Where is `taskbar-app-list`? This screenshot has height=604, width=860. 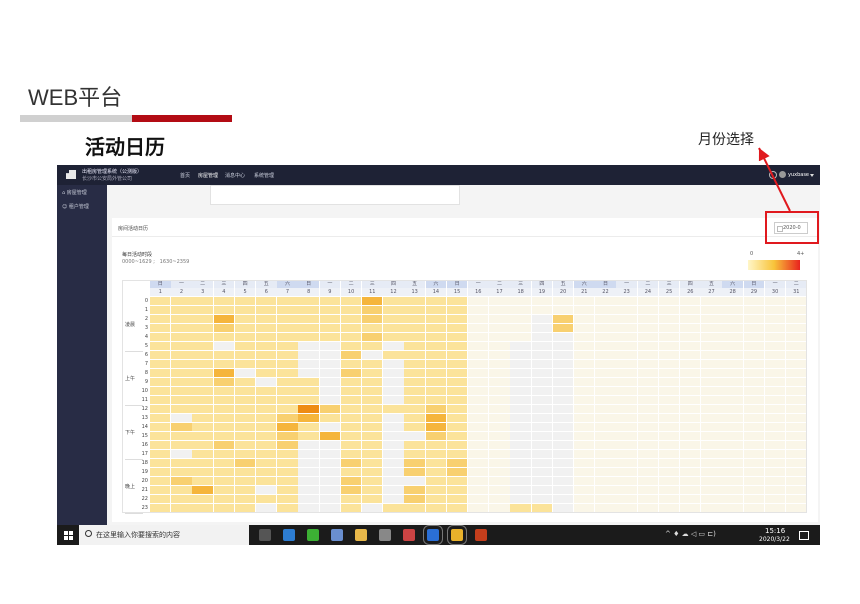 taskbar-app-list is located at coordinates (378, 535).